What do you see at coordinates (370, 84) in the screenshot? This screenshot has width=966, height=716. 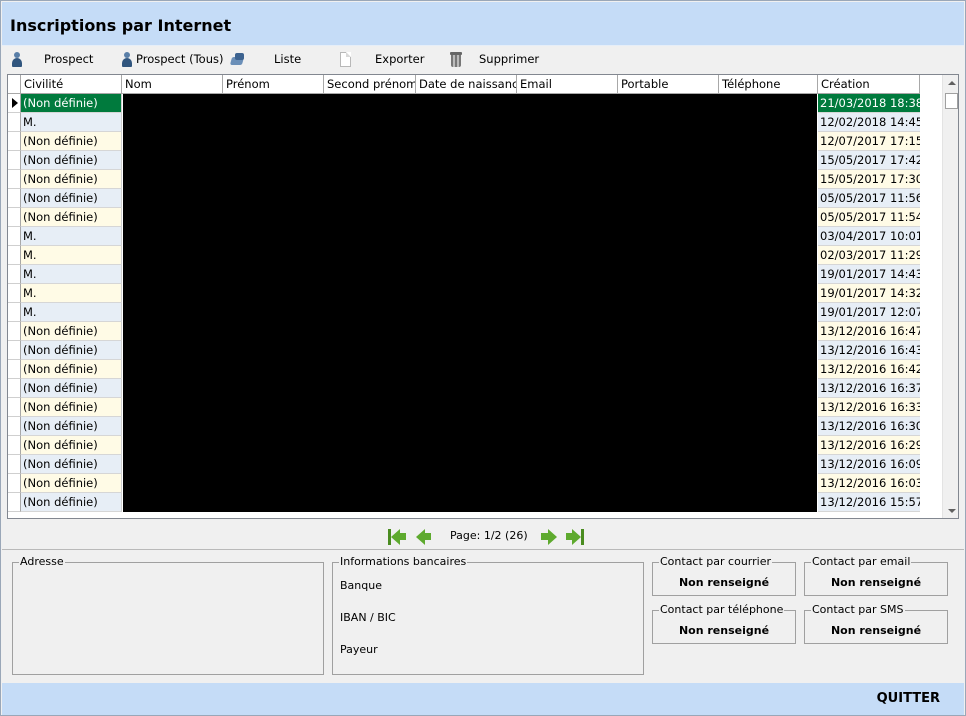 I see `column-header-second-prenom: Second prénom` at bounding box center [370, 84].